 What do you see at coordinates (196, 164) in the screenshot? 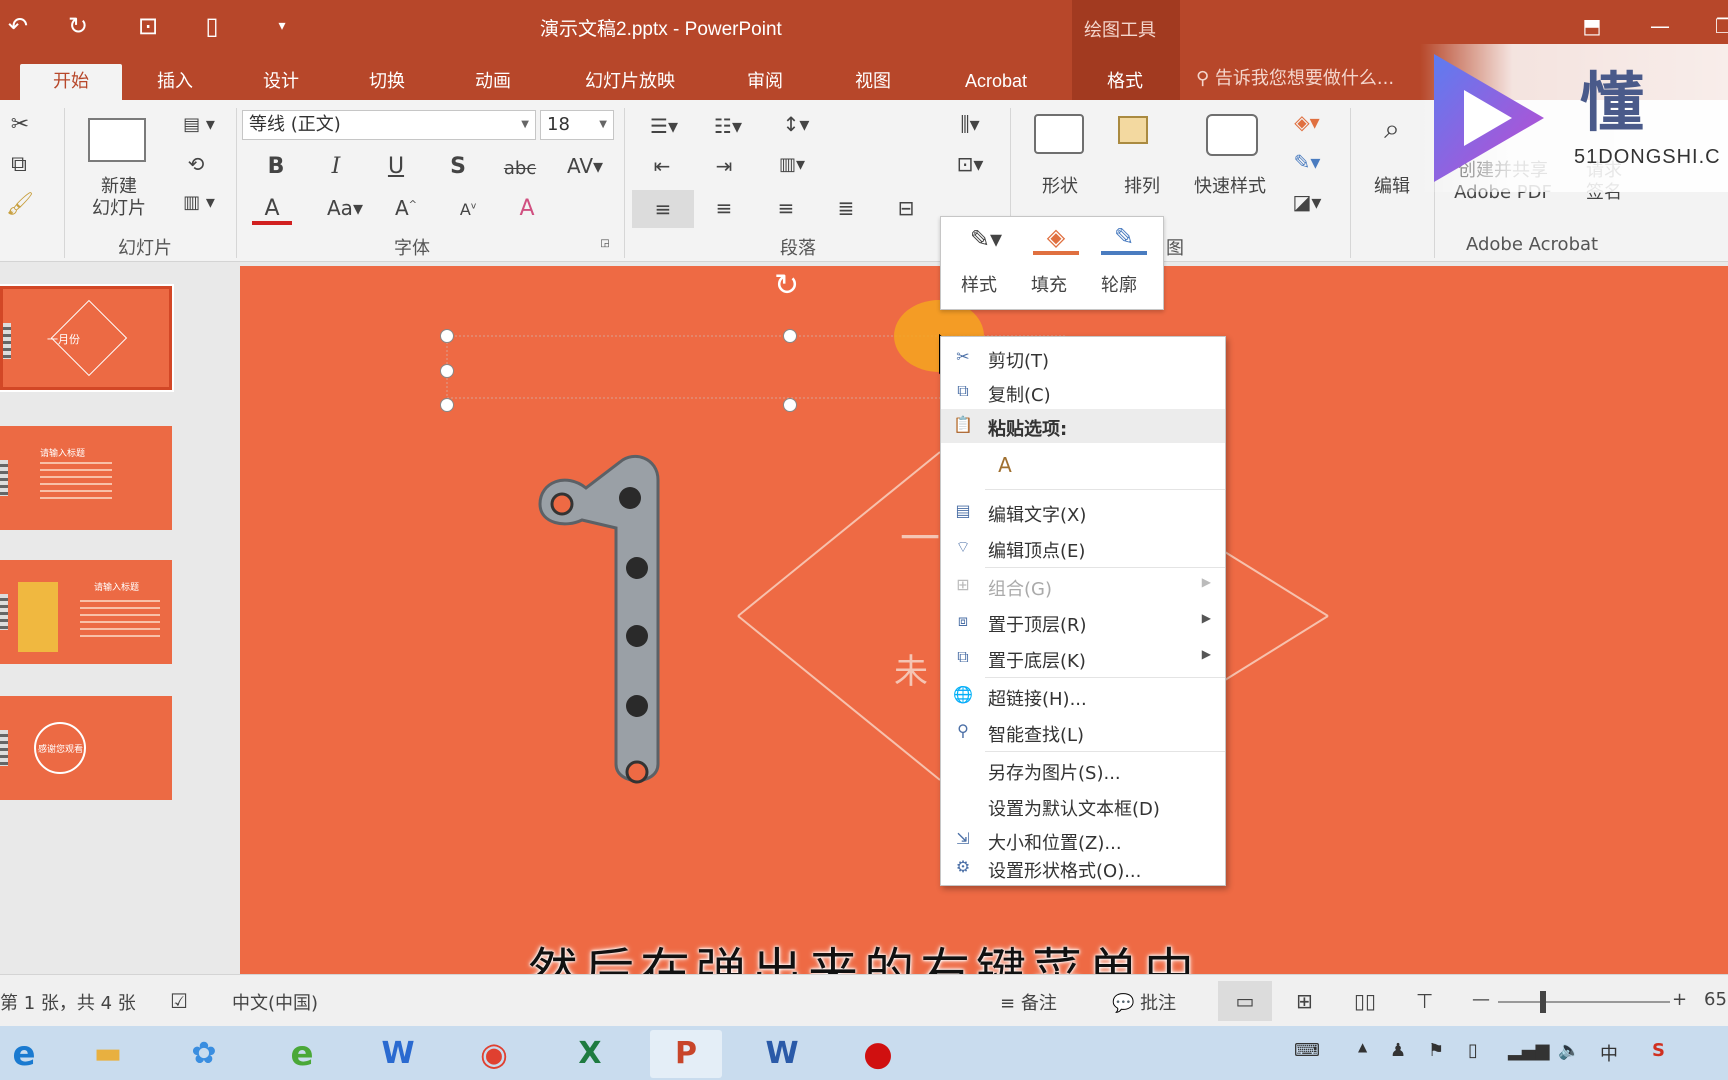
I see `reset-icon: ⟲` at bounding box center [196, 164].